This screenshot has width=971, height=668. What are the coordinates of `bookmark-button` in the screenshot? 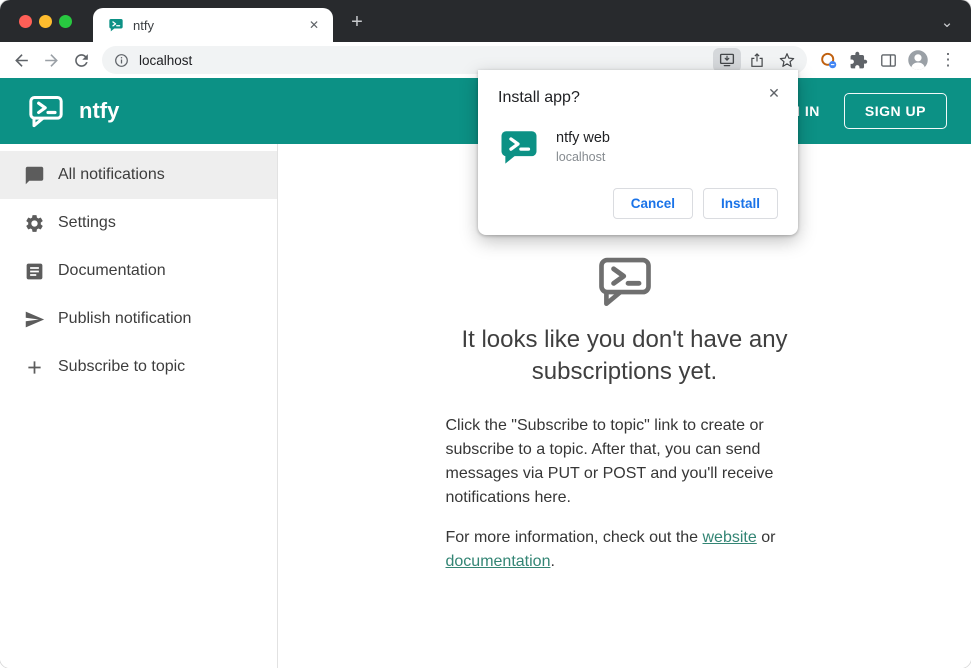 It's located at (787, 60).